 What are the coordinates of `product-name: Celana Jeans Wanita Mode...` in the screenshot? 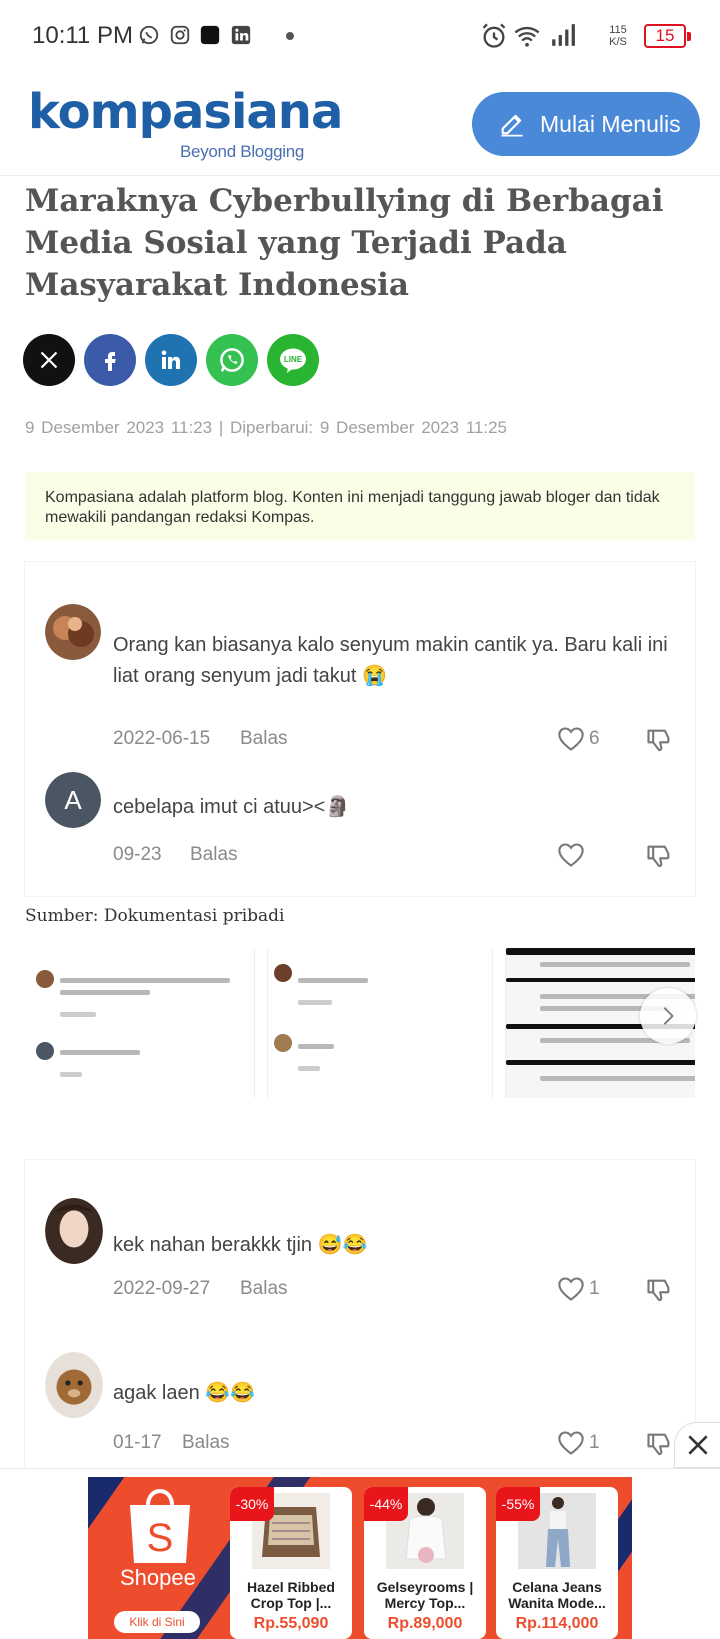 It's located at (557, 1595).